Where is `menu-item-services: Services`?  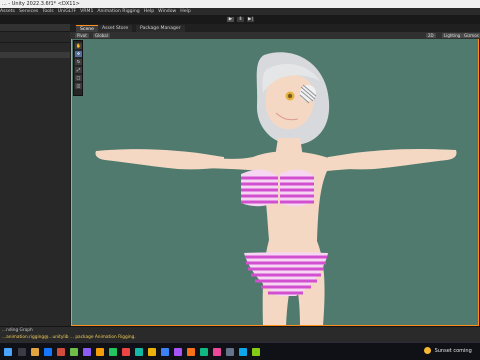 menu-item-services: Services is located at coordinates (28, 11).